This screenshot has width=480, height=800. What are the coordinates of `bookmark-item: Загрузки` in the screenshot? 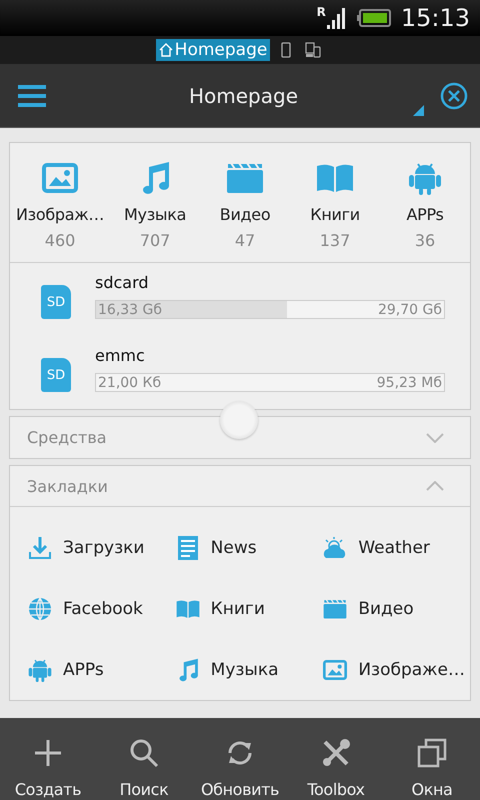 It's located at (101, 547).